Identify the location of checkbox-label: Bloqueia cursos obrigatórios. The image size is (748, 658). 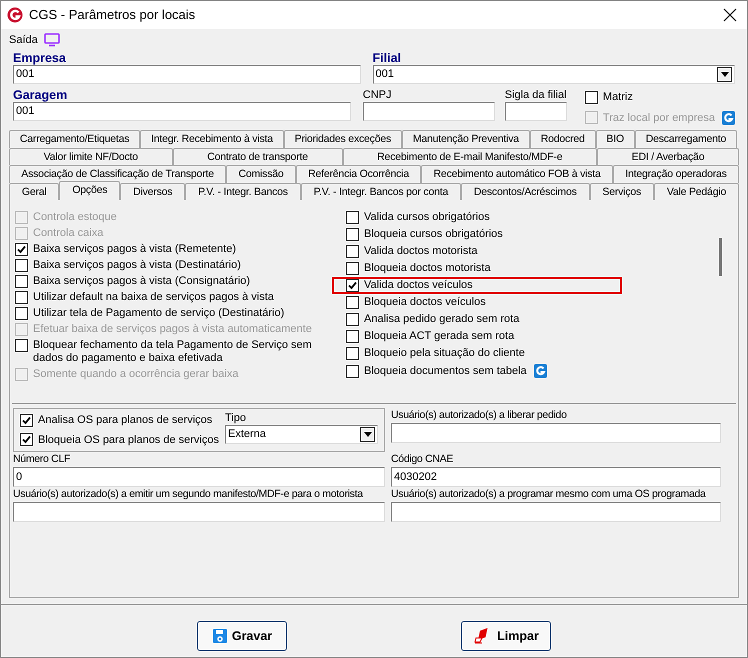
(433, 234).